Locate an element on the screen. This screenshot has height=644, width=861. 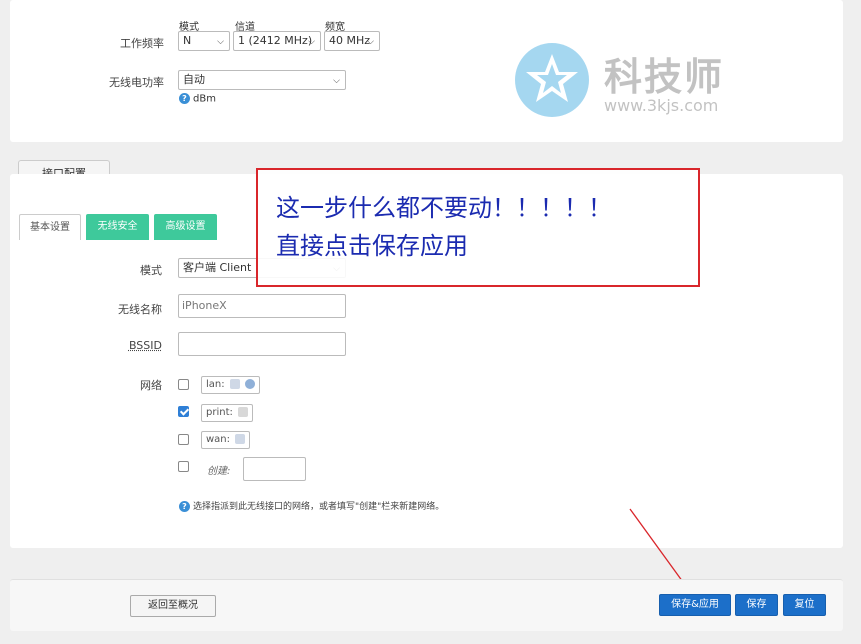
network-hint: ? 选择指派到此无线接口的网络，或者填写"创建"栏来新建网络。 is located at coordinates (311, 505).